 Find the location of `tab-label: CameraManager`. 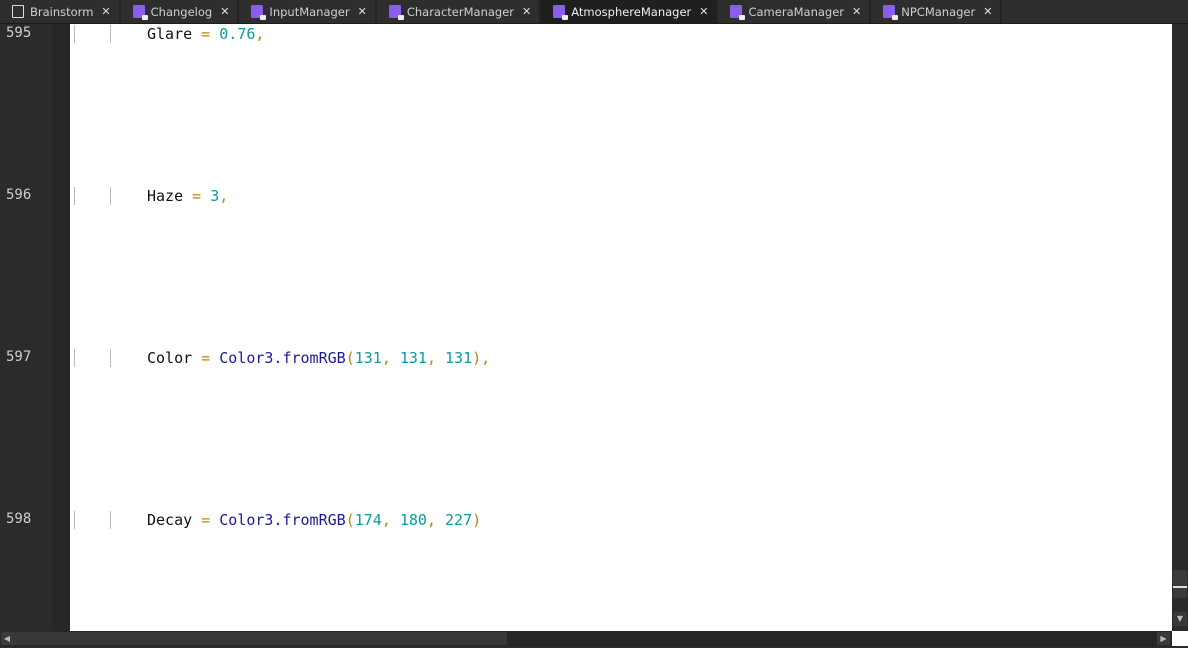

tab-label: CameraManager is located at coordinates (796, 11).